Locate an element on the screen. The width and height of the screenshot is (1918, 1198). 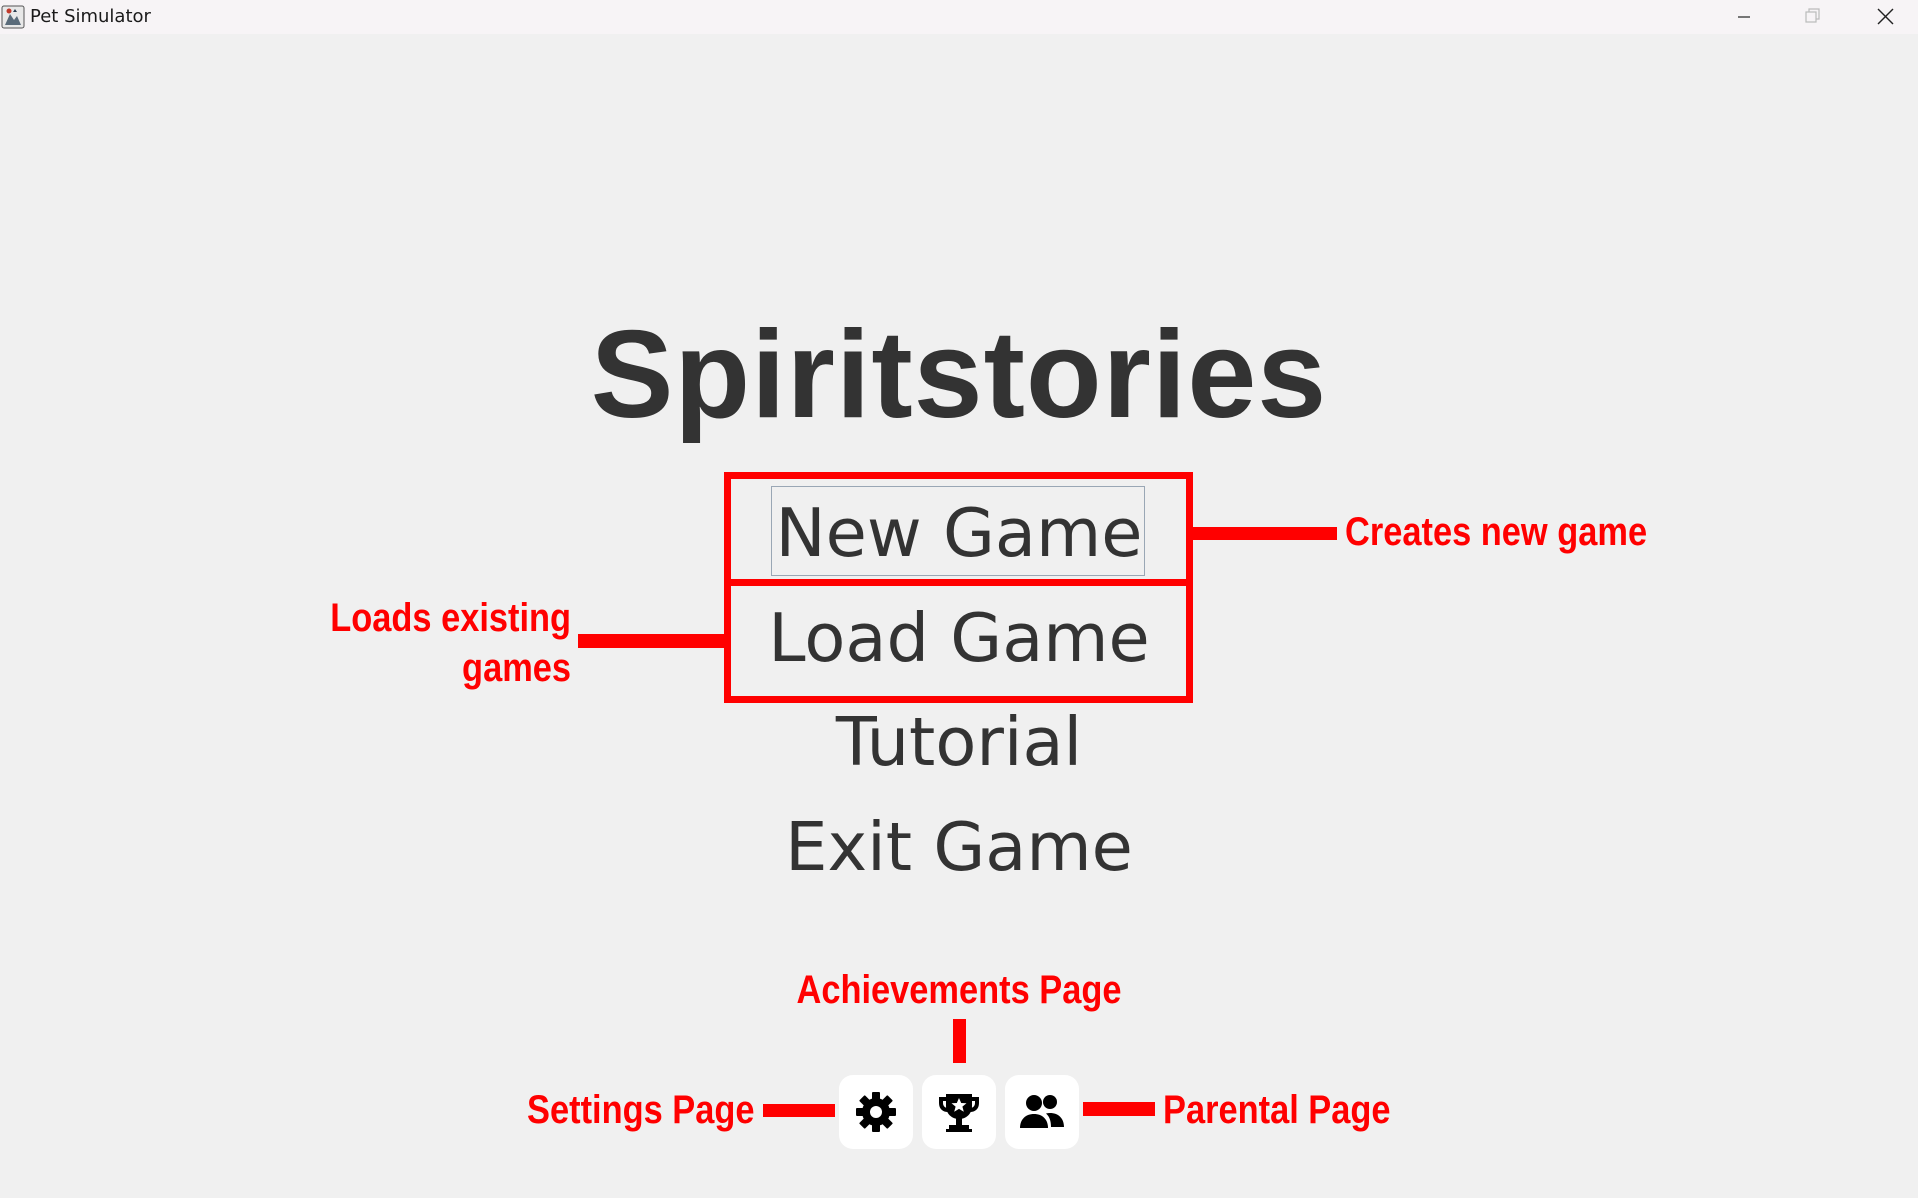
load-game-annotation-connector is located at coordinates (651, 641).